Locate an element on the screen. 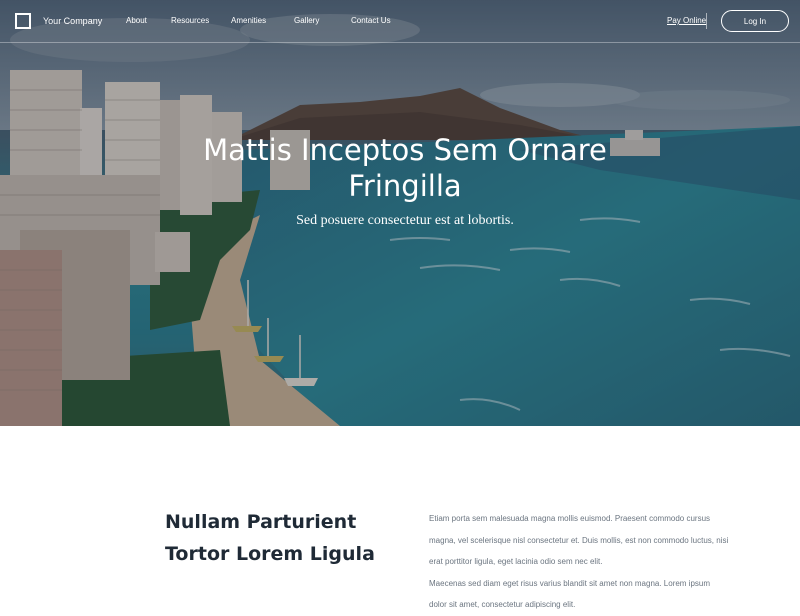 The width and height of the screenshot is (800, 616). square-outline-logo-icon is located at coordinates (23, 21).